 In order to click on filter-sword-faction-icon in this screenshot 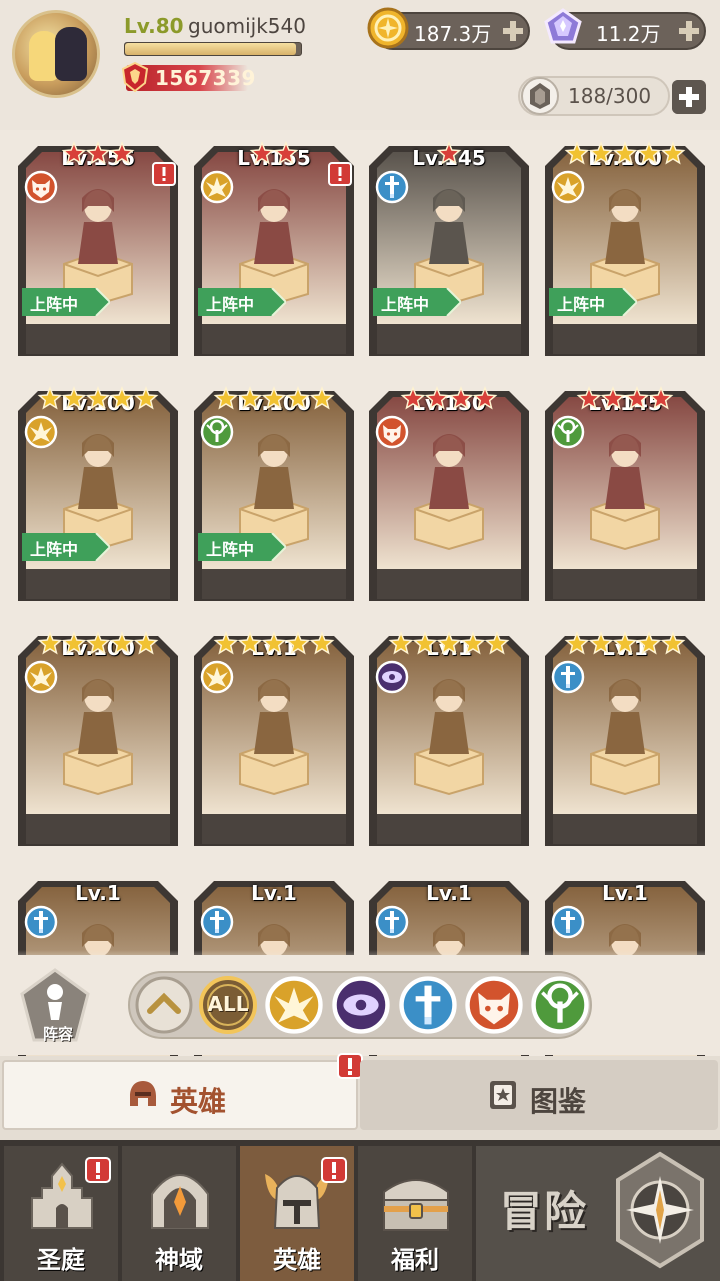, I will do `click(428, 1005)`.